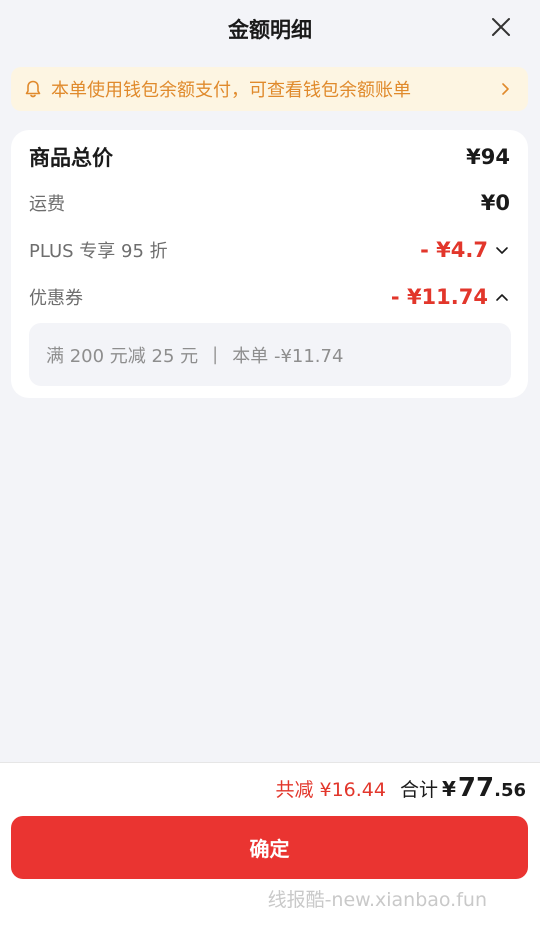 The width and height of the screenshot is (540, 932). Describe the element at coordinates (505, 89) in the screenshot. I see `chevron-right-icon` at that location.